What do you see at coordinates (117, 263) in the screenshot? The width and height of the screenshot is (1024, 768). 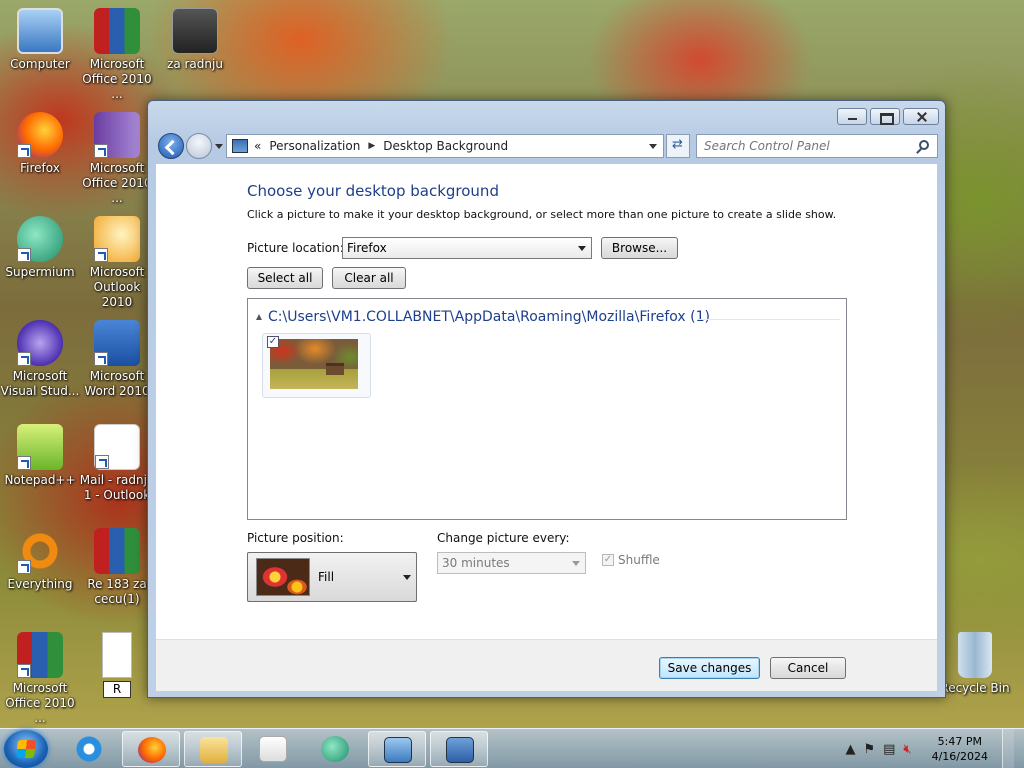 I see `desktop-icon-outlook: Microsoft Outlook 2010` at bounding box center [117, 263].